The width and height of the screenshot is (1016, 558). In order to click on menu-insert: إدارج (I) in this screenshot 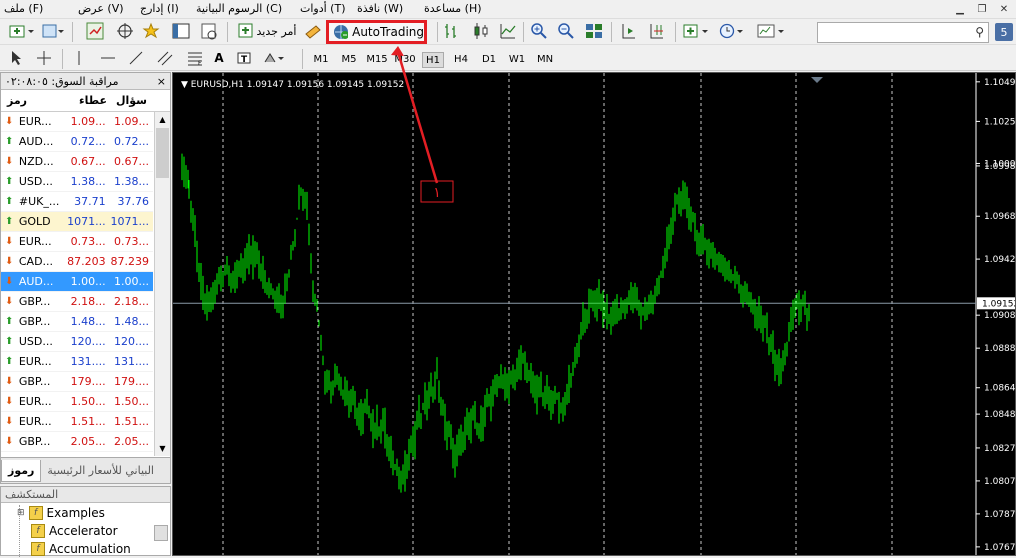, I will do `click(159, 8)`.